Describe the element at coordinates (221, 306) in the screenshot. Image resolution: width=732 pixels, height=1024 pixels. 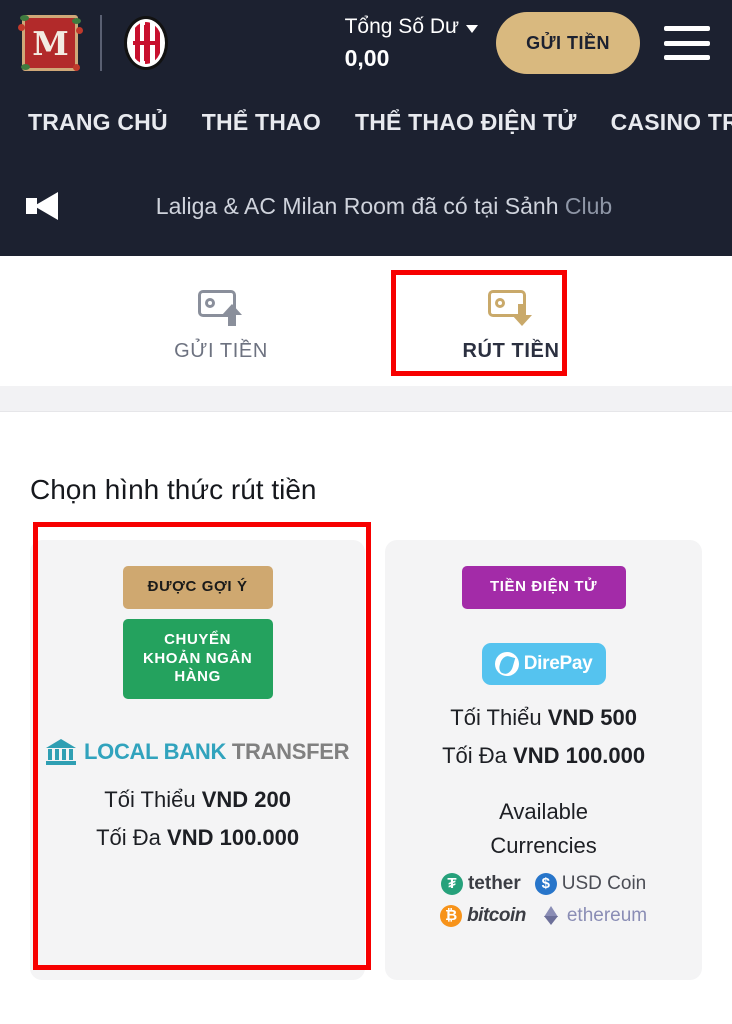
I see `wallet-up-arrow-icon` at that location.